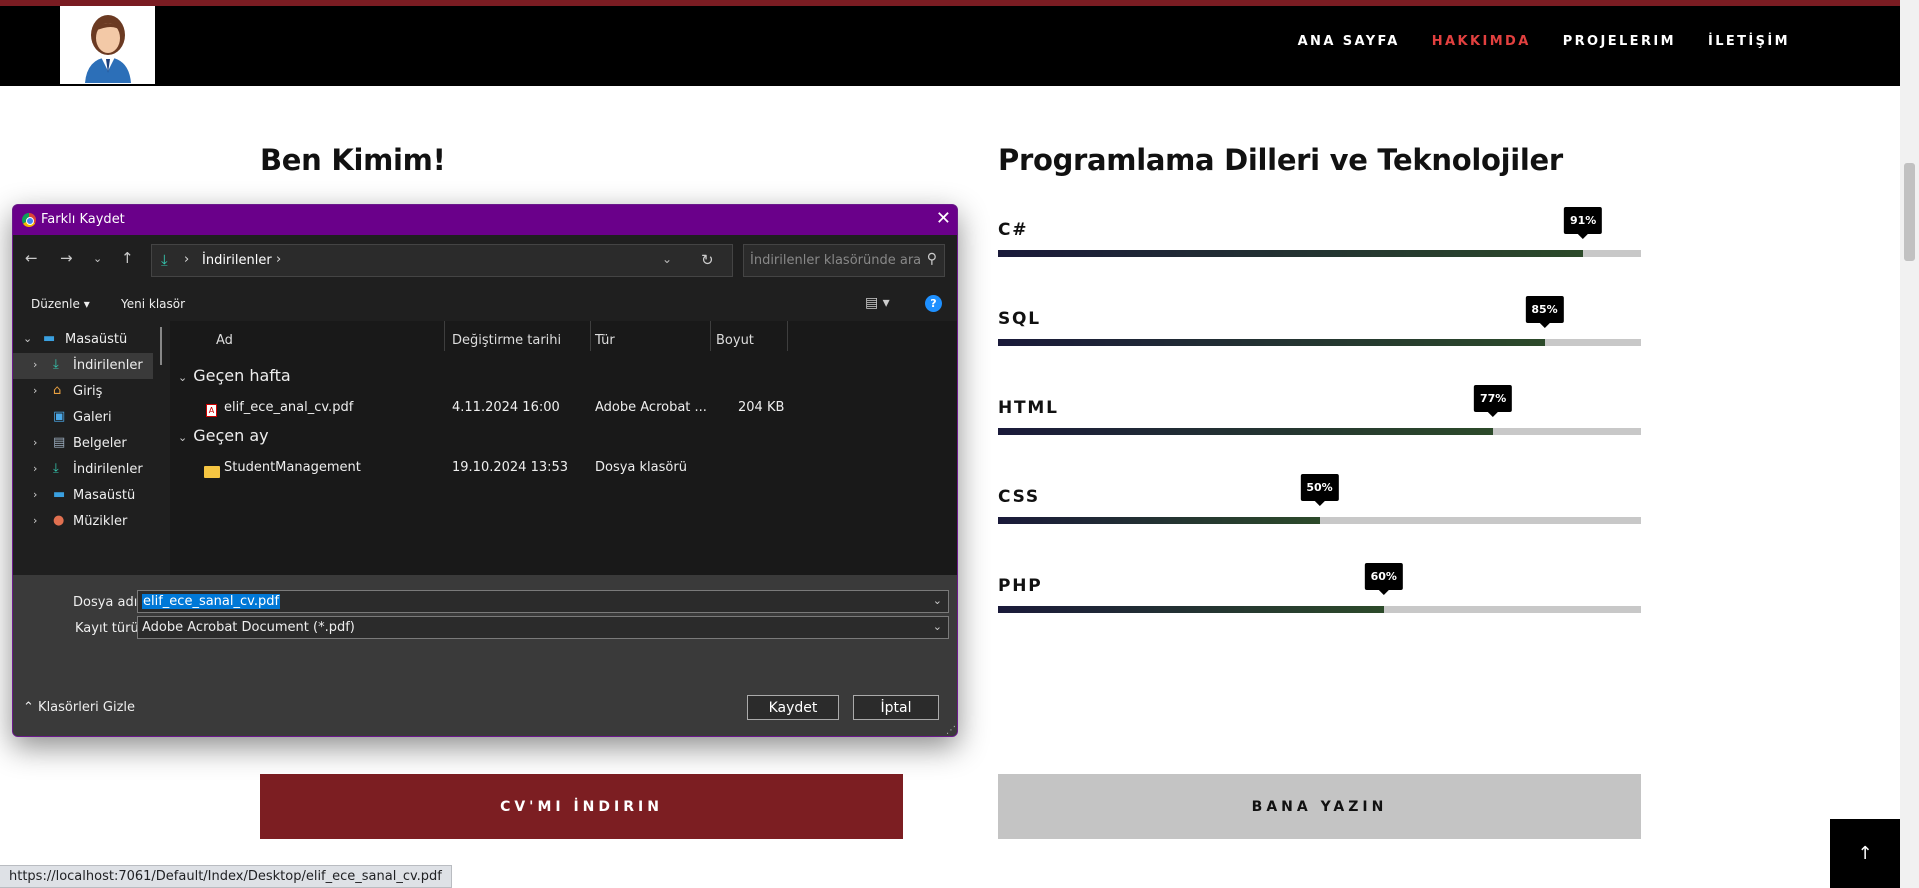 This screenshot has height=888, width=1919. What do you see at coordinates (66, 258) in the screenshot?
I see `forward-icon: →` at bounding box center [66, 258].